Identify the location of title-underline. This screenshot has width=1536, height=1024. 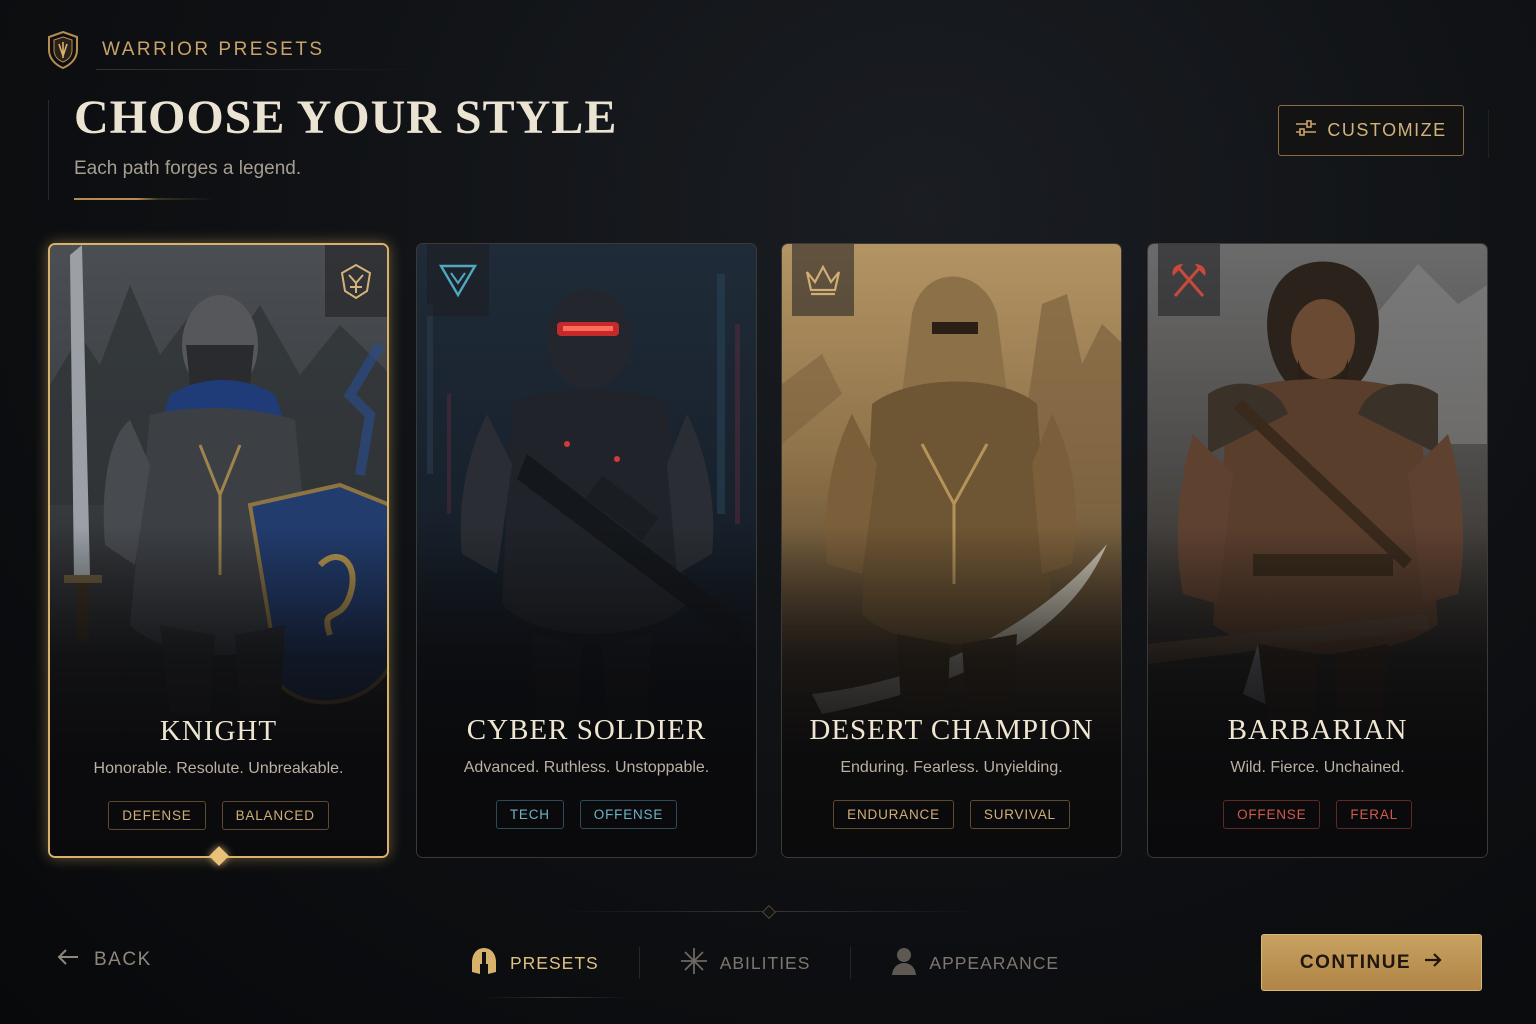
(144, 199).